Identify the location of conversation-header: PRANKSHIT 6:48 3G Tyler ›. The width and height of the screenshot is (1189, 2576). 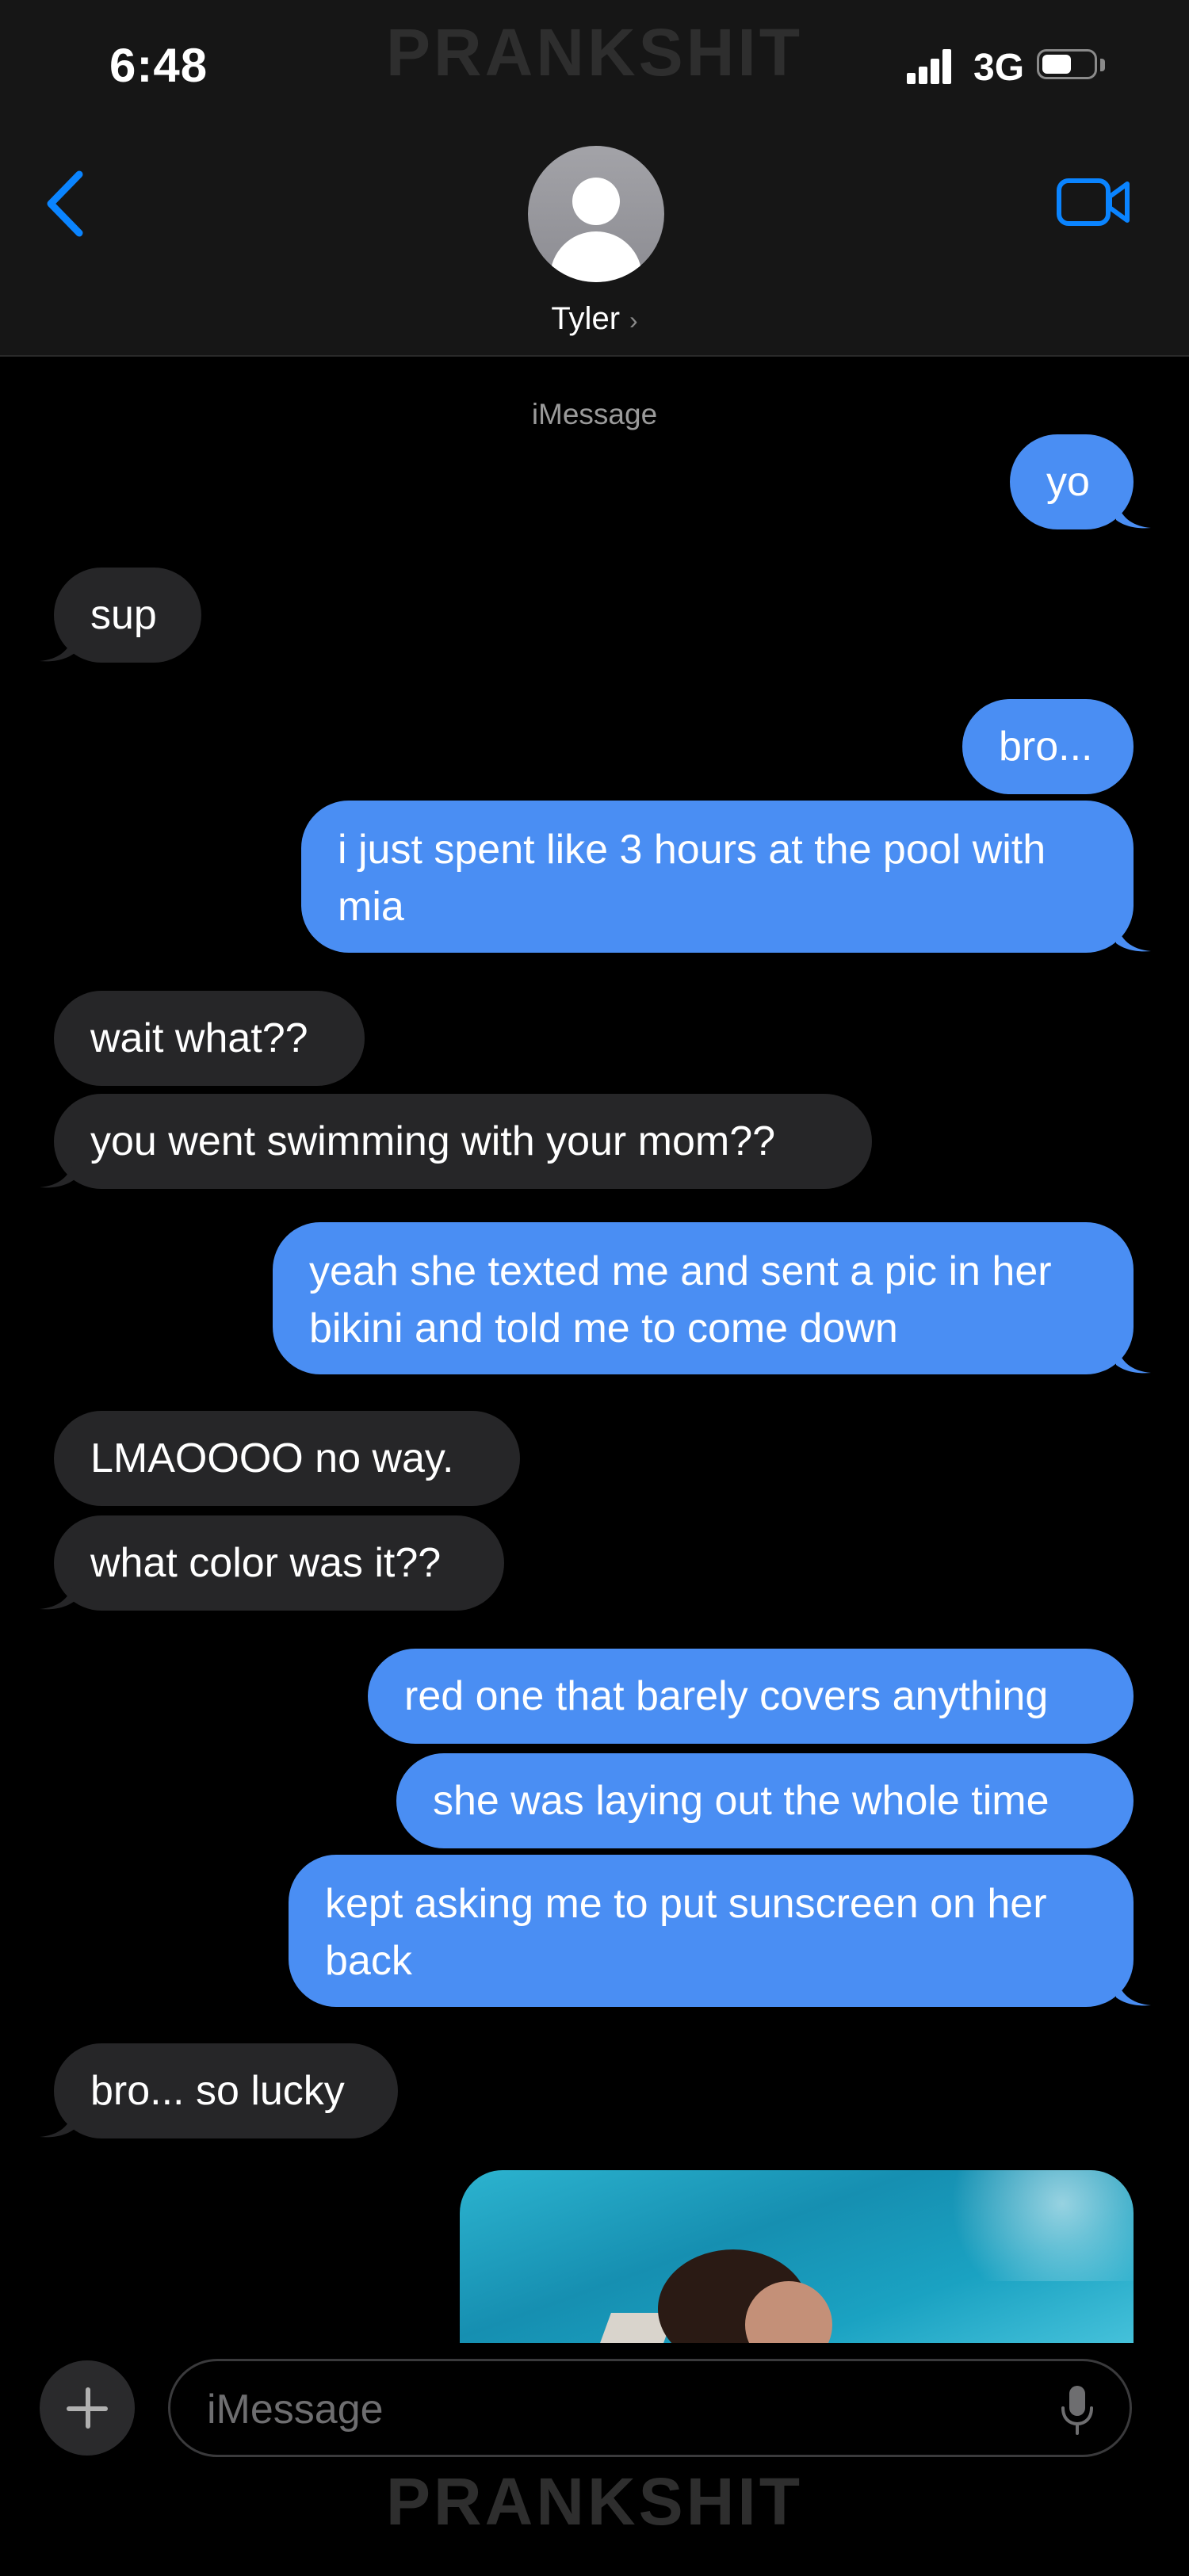
(594, 178).